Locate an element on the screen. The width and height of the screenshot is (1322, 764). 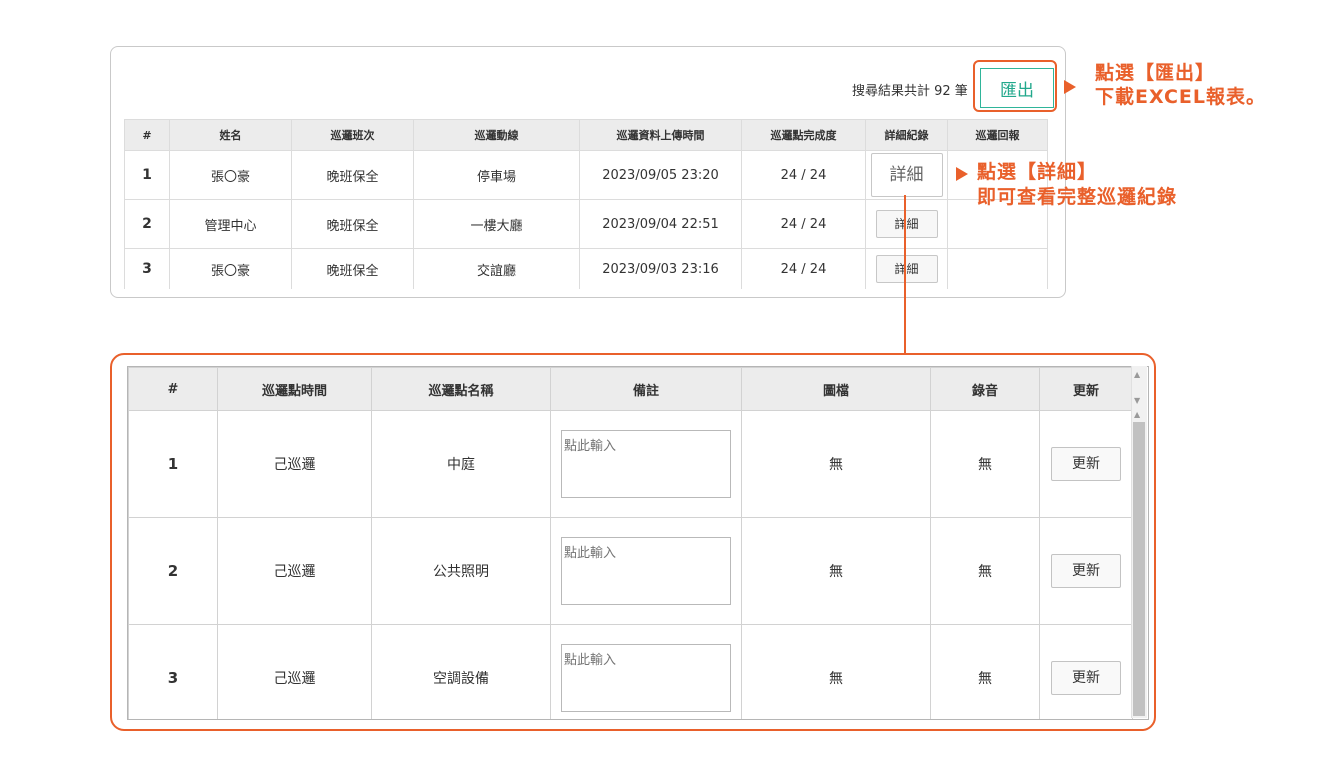
column-header-audio: 錄音 is located at coordinates (985, 389).